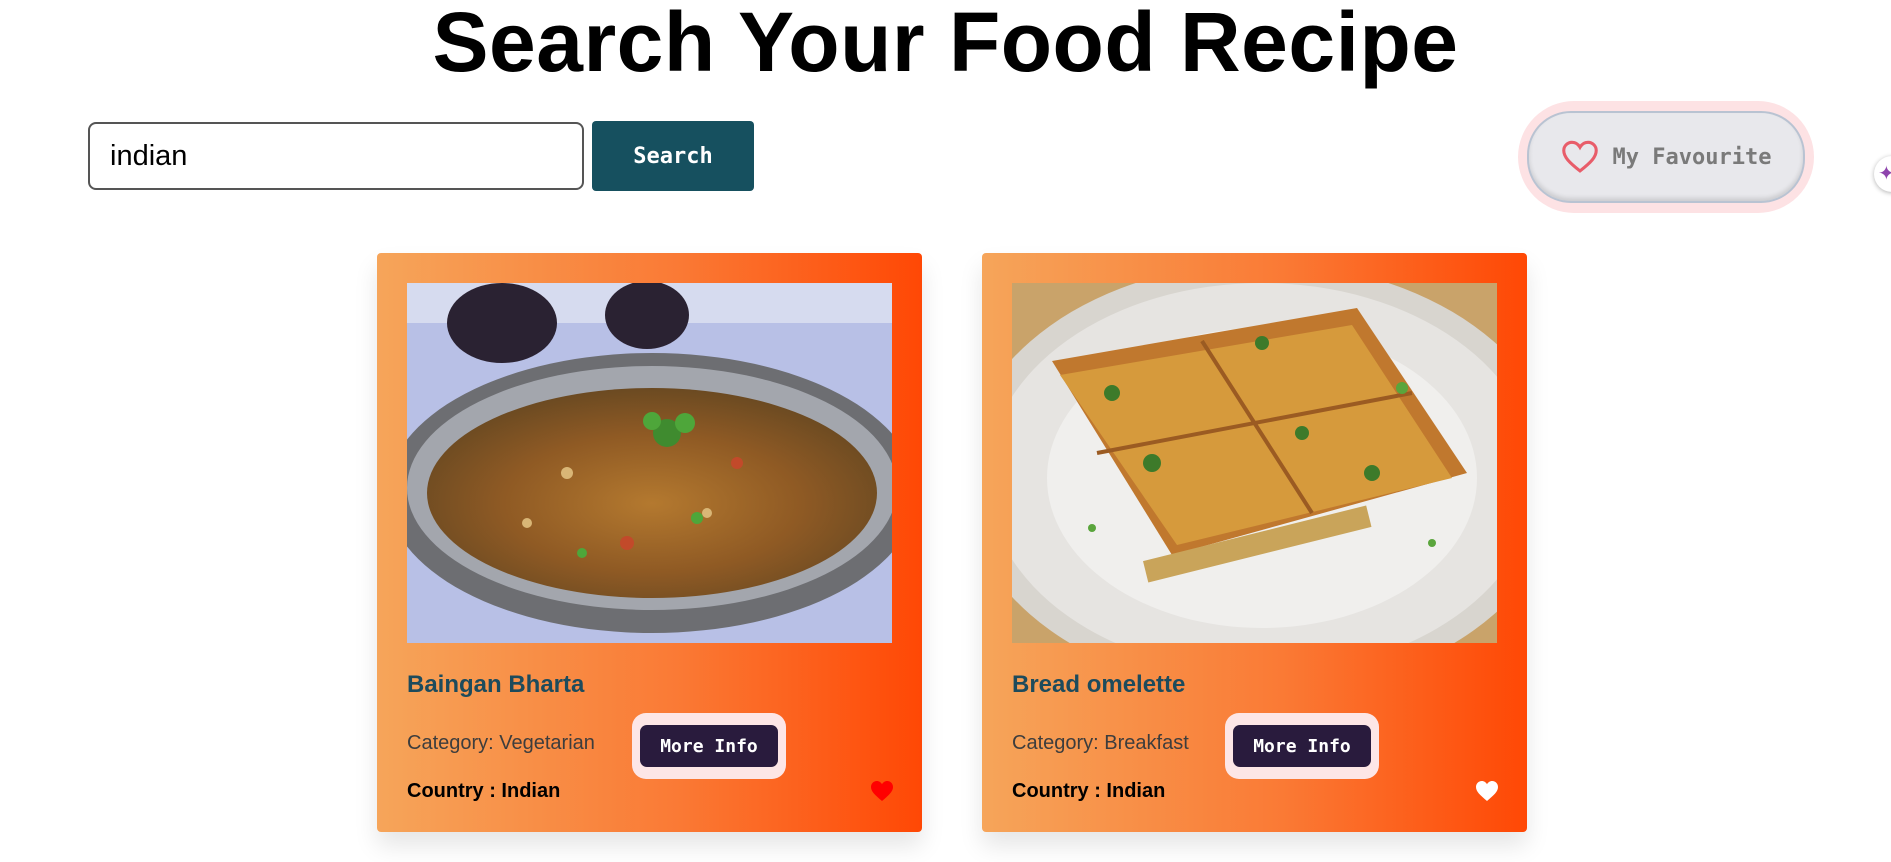 The height and width of the screenshot is (862, 1891). I want to click on heart-outline-icon, so click(1580, 157).